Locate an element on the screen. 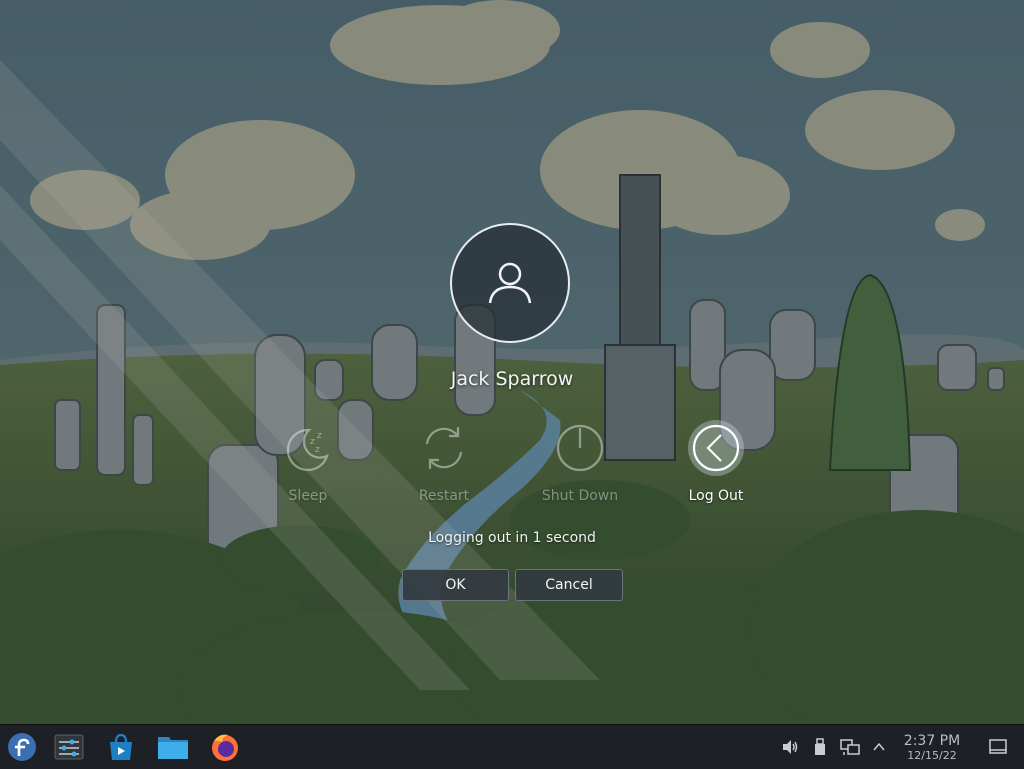  moon-sleep-icon: z z z is located at coordinates (307, 450).